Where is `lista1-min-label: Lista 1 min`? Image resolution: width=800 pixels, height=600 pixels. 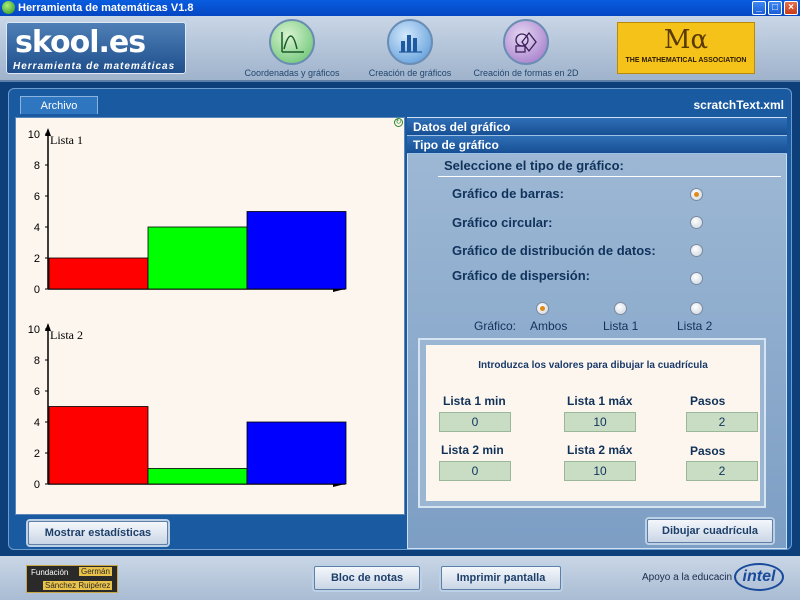
lista1-min-label: Lista 1 min is located at coordinates (474, 401).